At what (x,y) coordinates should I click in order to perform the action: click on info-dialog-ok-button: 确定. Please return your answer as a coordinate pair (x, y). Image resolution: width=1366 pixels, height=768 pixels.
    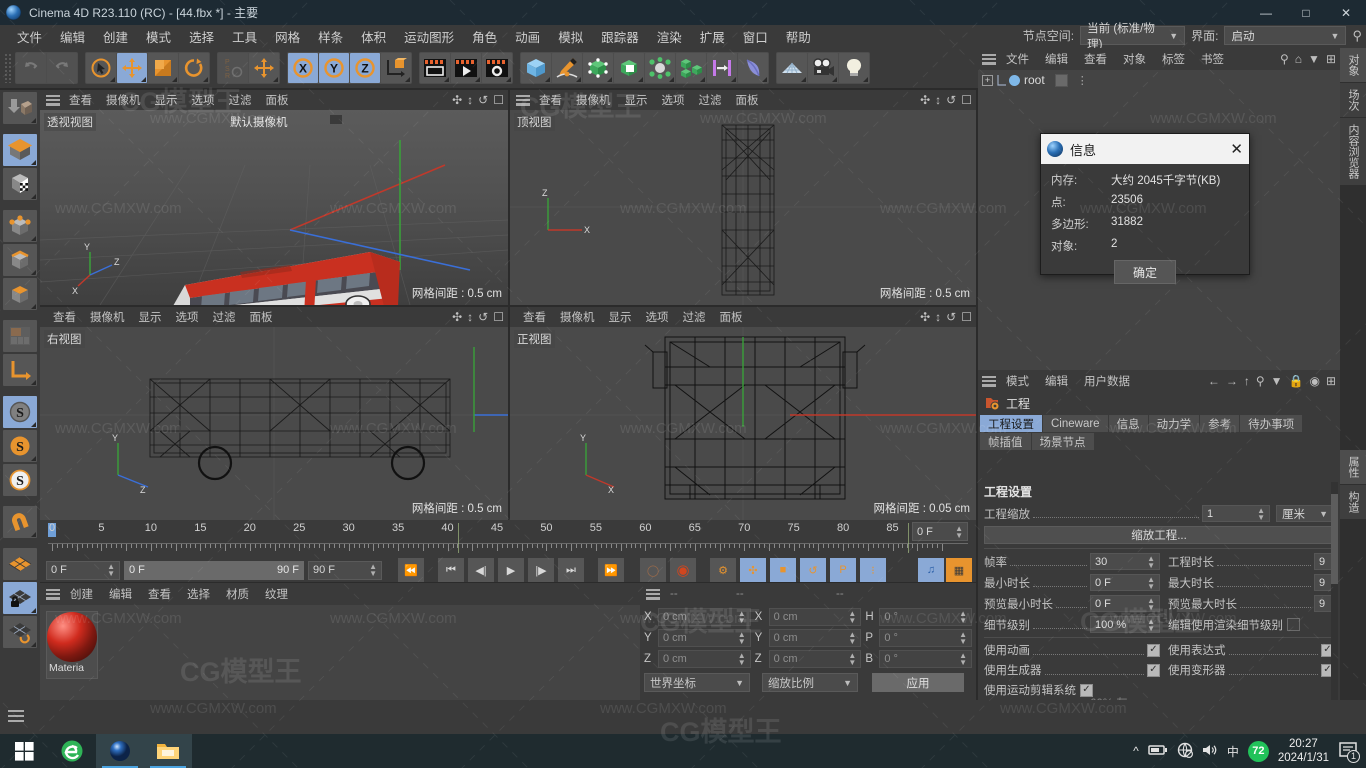
    Looking at the image, I should click on (1145, 272).